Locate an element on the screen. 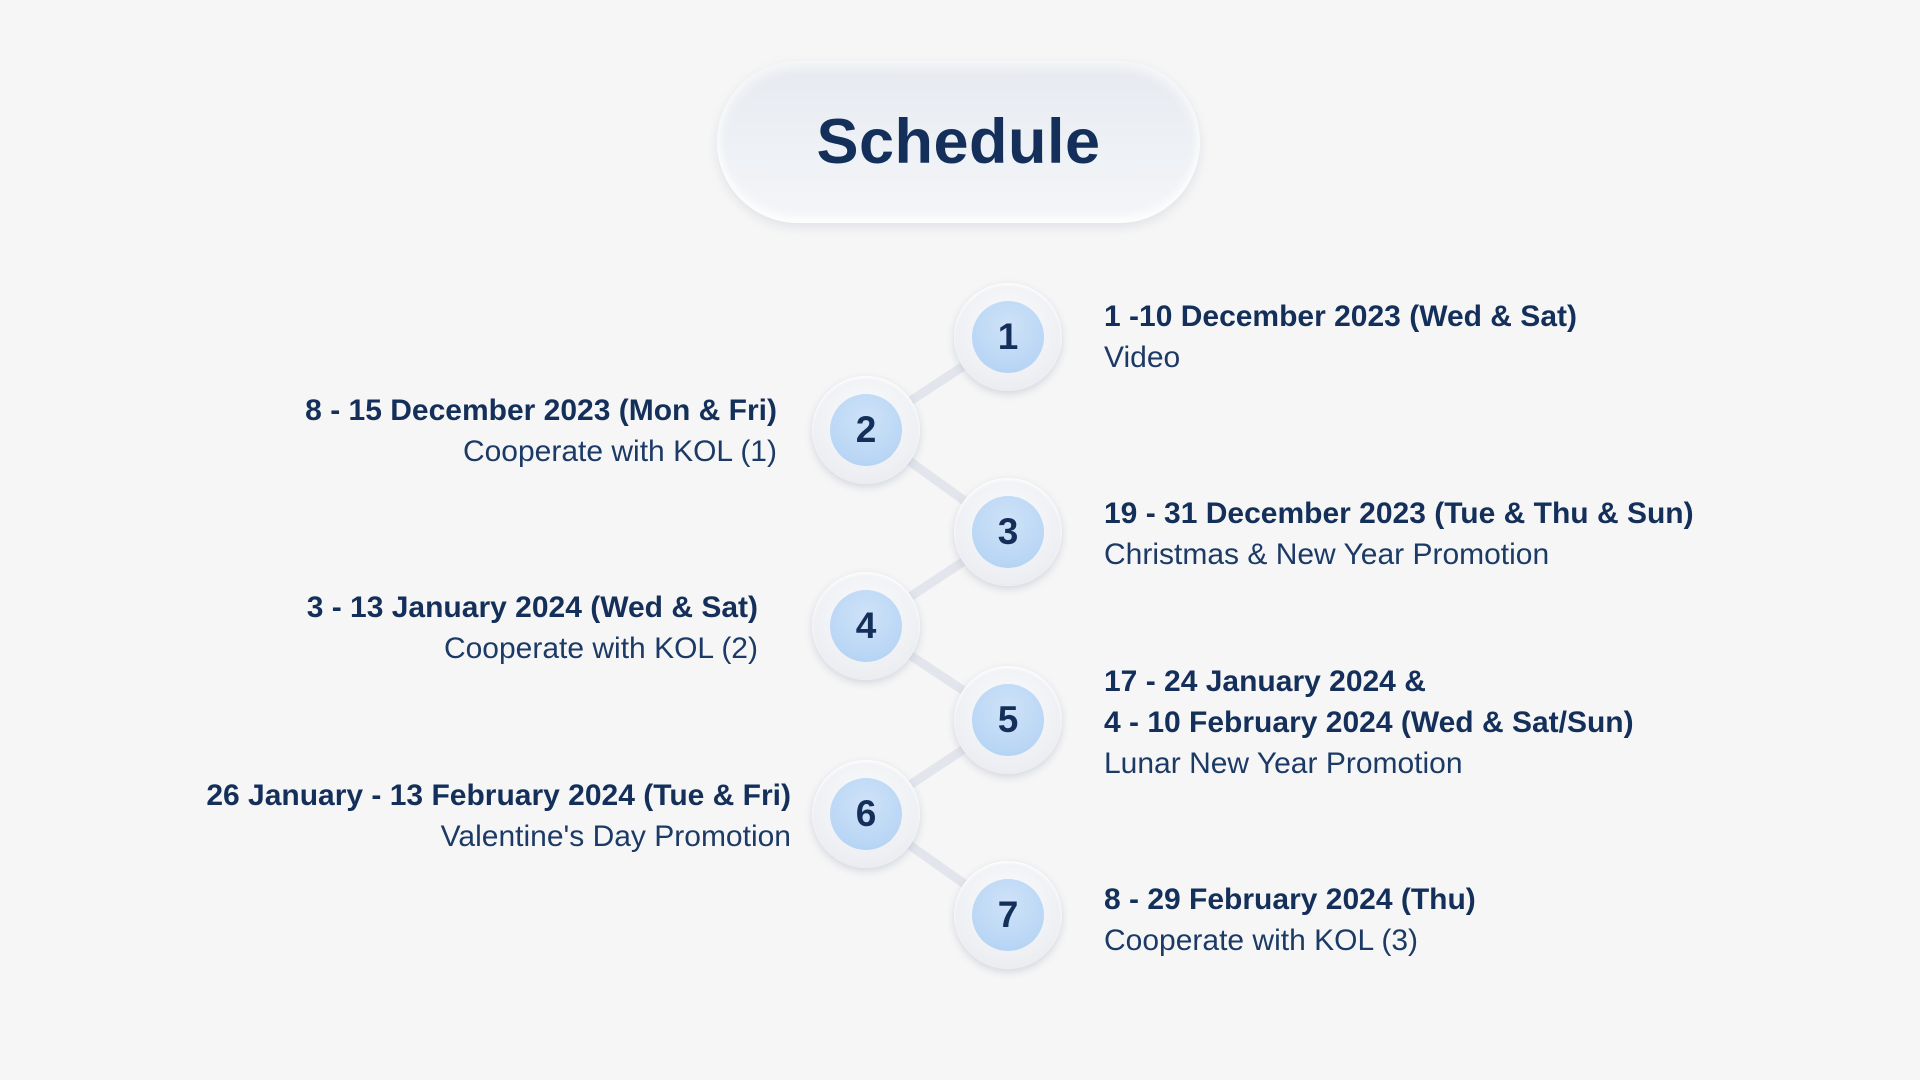  step-date-line2: 4 - 10 February 2024 (Wed & Sat/Sun) is located at coordinates (1369, 722).